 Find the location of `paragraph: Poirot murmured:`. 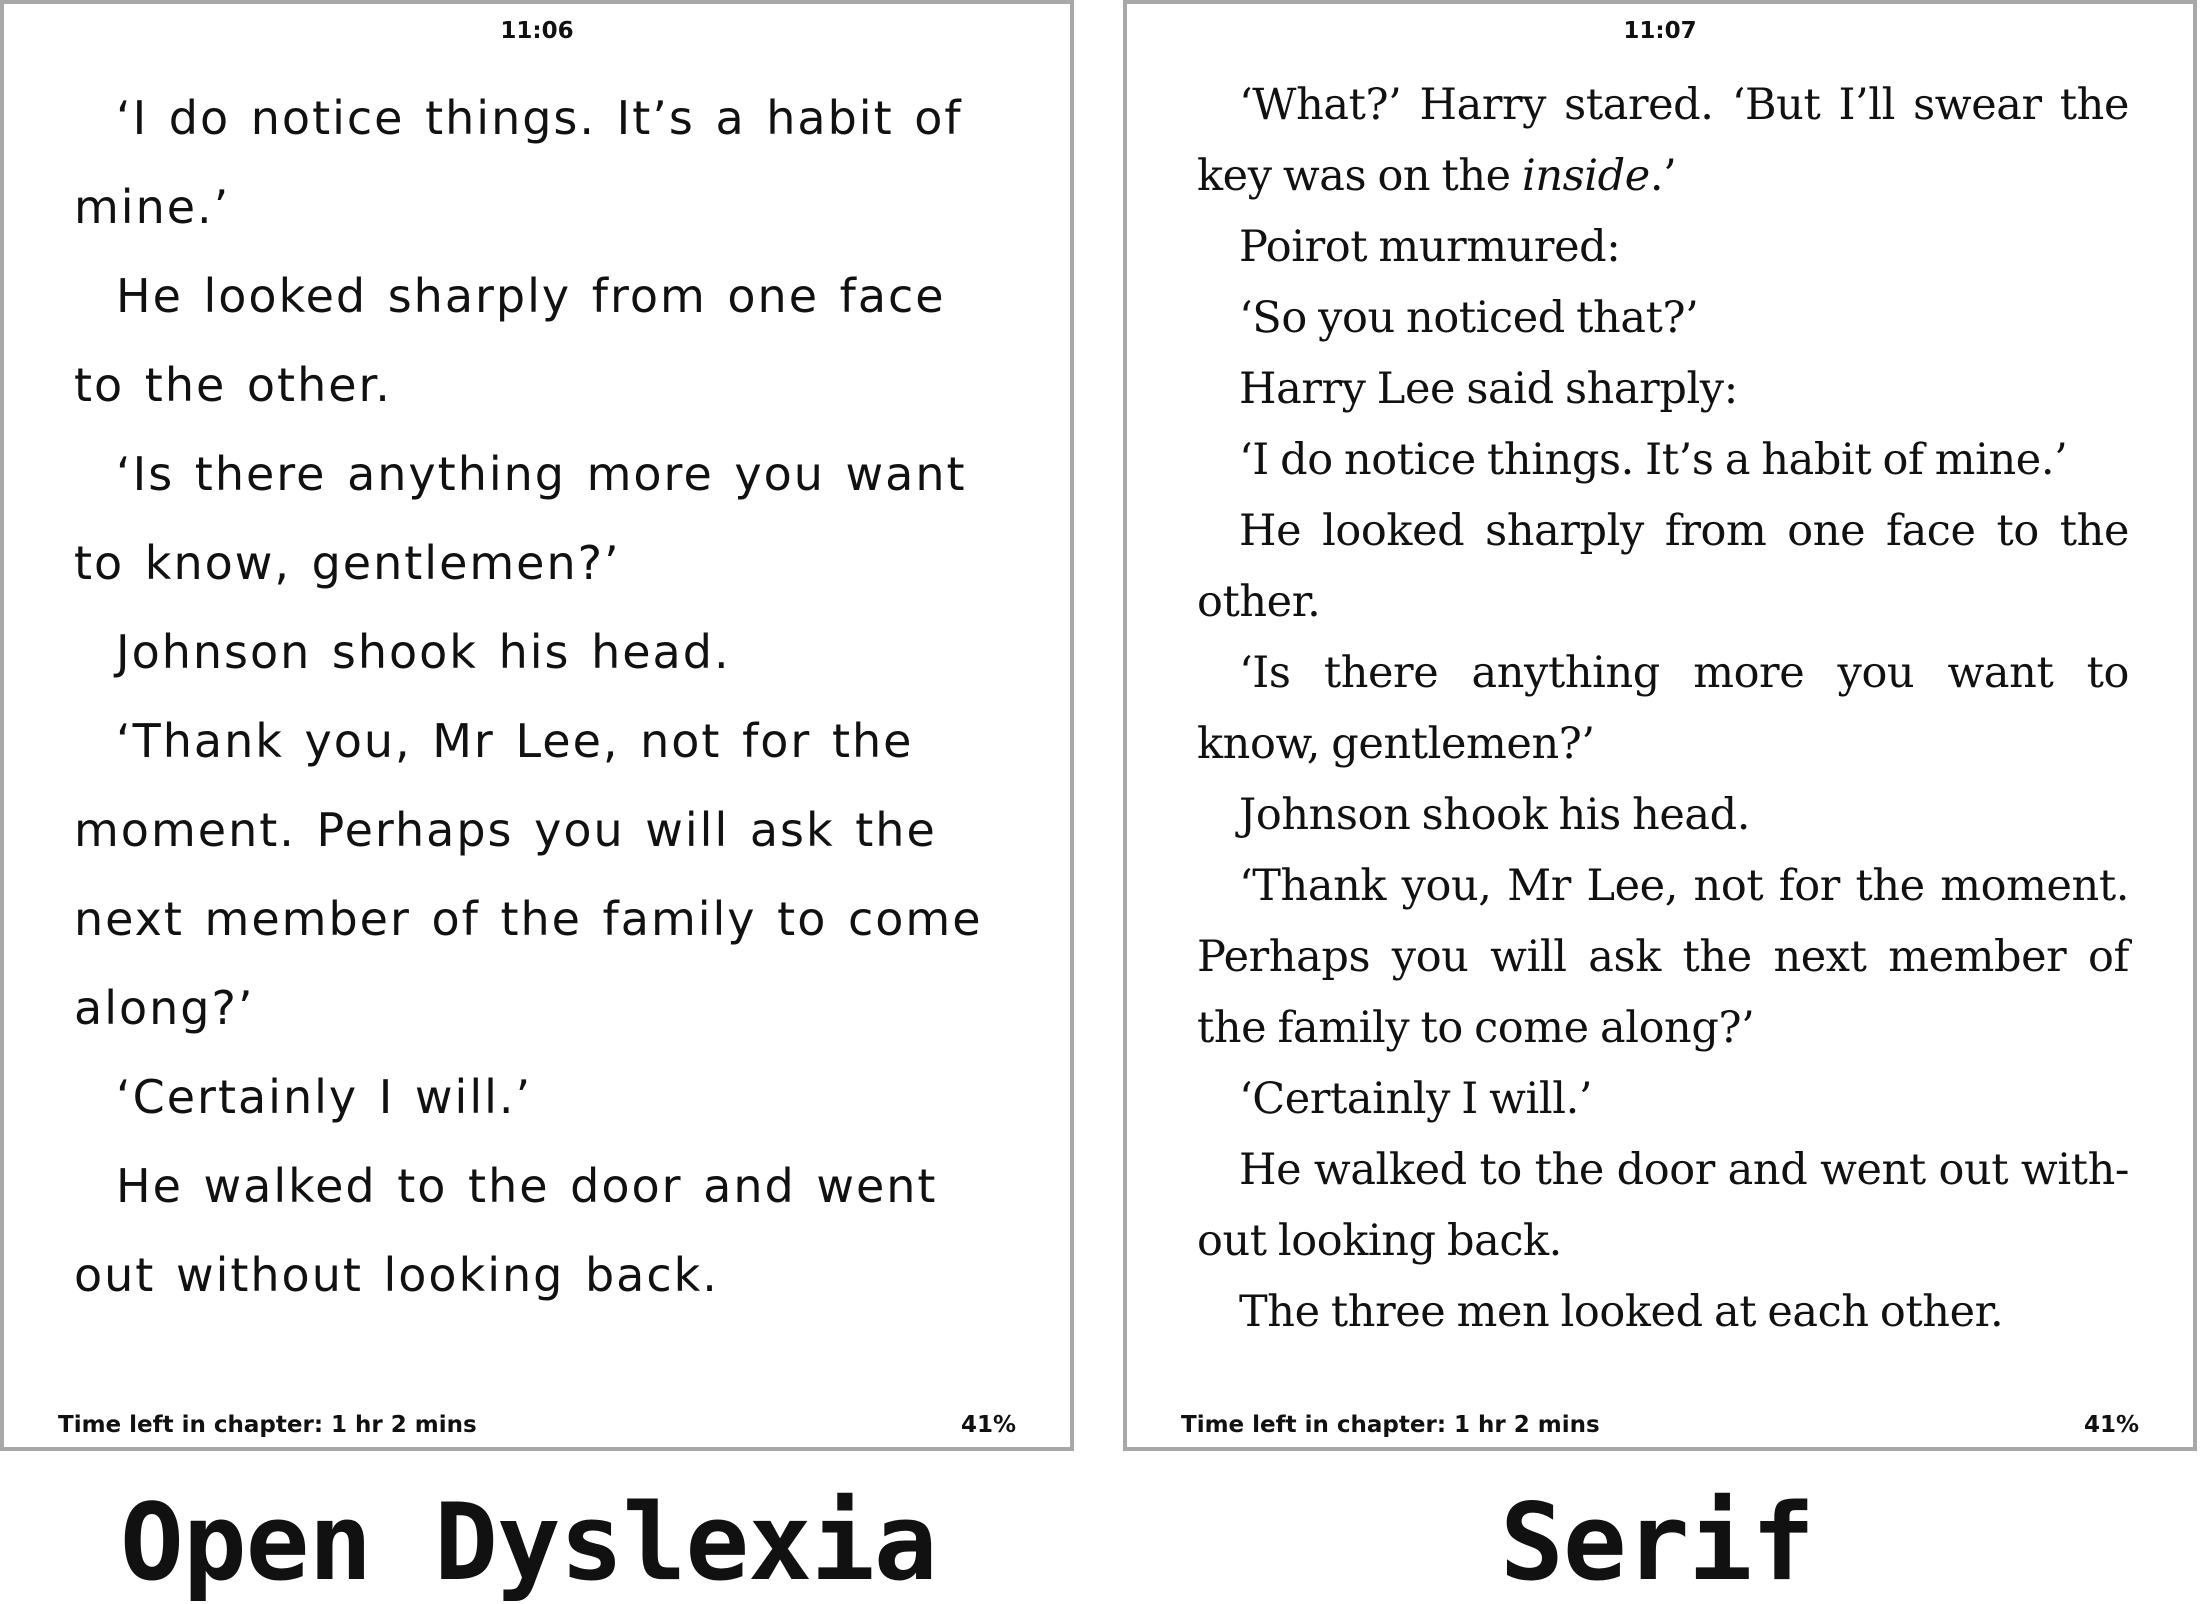

paragraph: Poirot murmured: is located at coordinates (1430, 247).